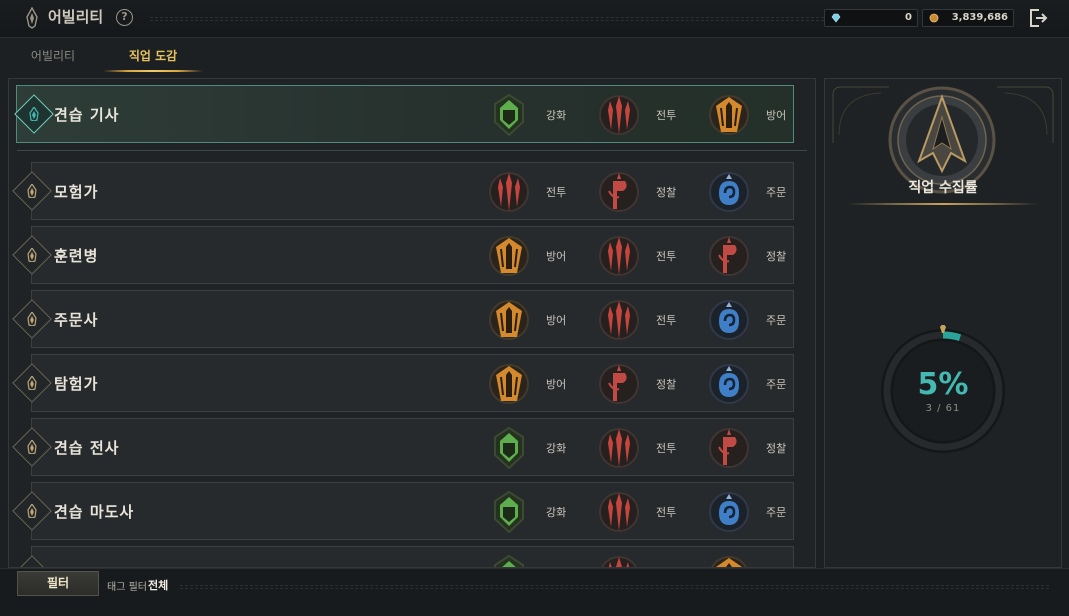 The image size is (1069, 616). What do you see at coordinates (1025, 114) in the screenshot?
I see `corner-ornament-right` at bounding box center [1025, 114].